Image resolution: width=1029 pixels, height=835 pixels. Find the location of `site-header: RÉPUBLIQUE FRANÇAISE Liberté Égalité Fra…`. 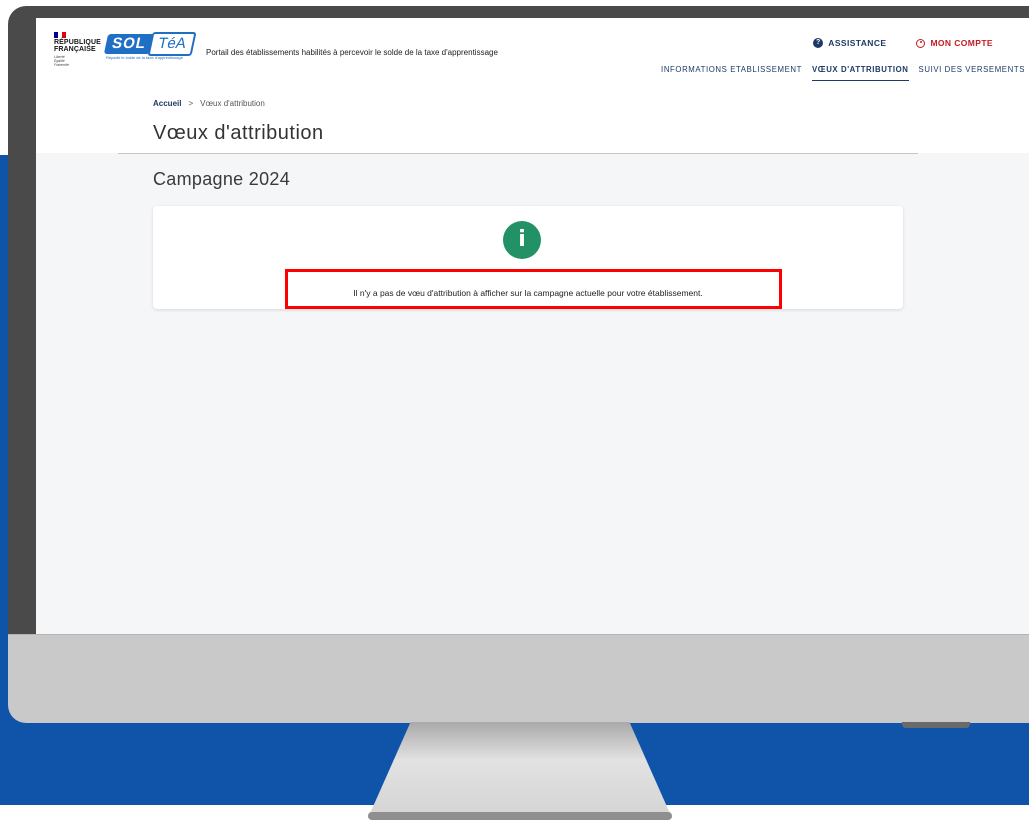

site-header: RÉPUBLIQUE FRANÇAISE Liberté Égalité Fra… is located at coordinates (532, 52).